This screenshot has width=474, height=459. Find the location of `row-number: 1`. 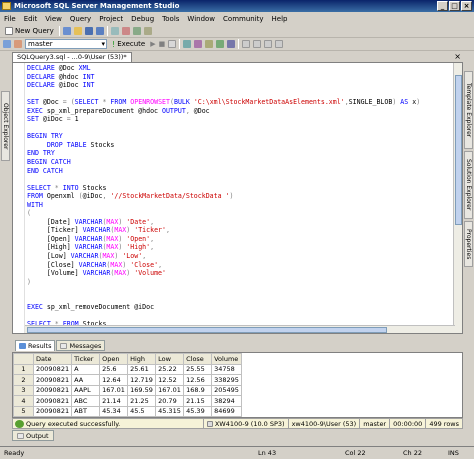

row-number: 1 is located at coordinates (23, 369).